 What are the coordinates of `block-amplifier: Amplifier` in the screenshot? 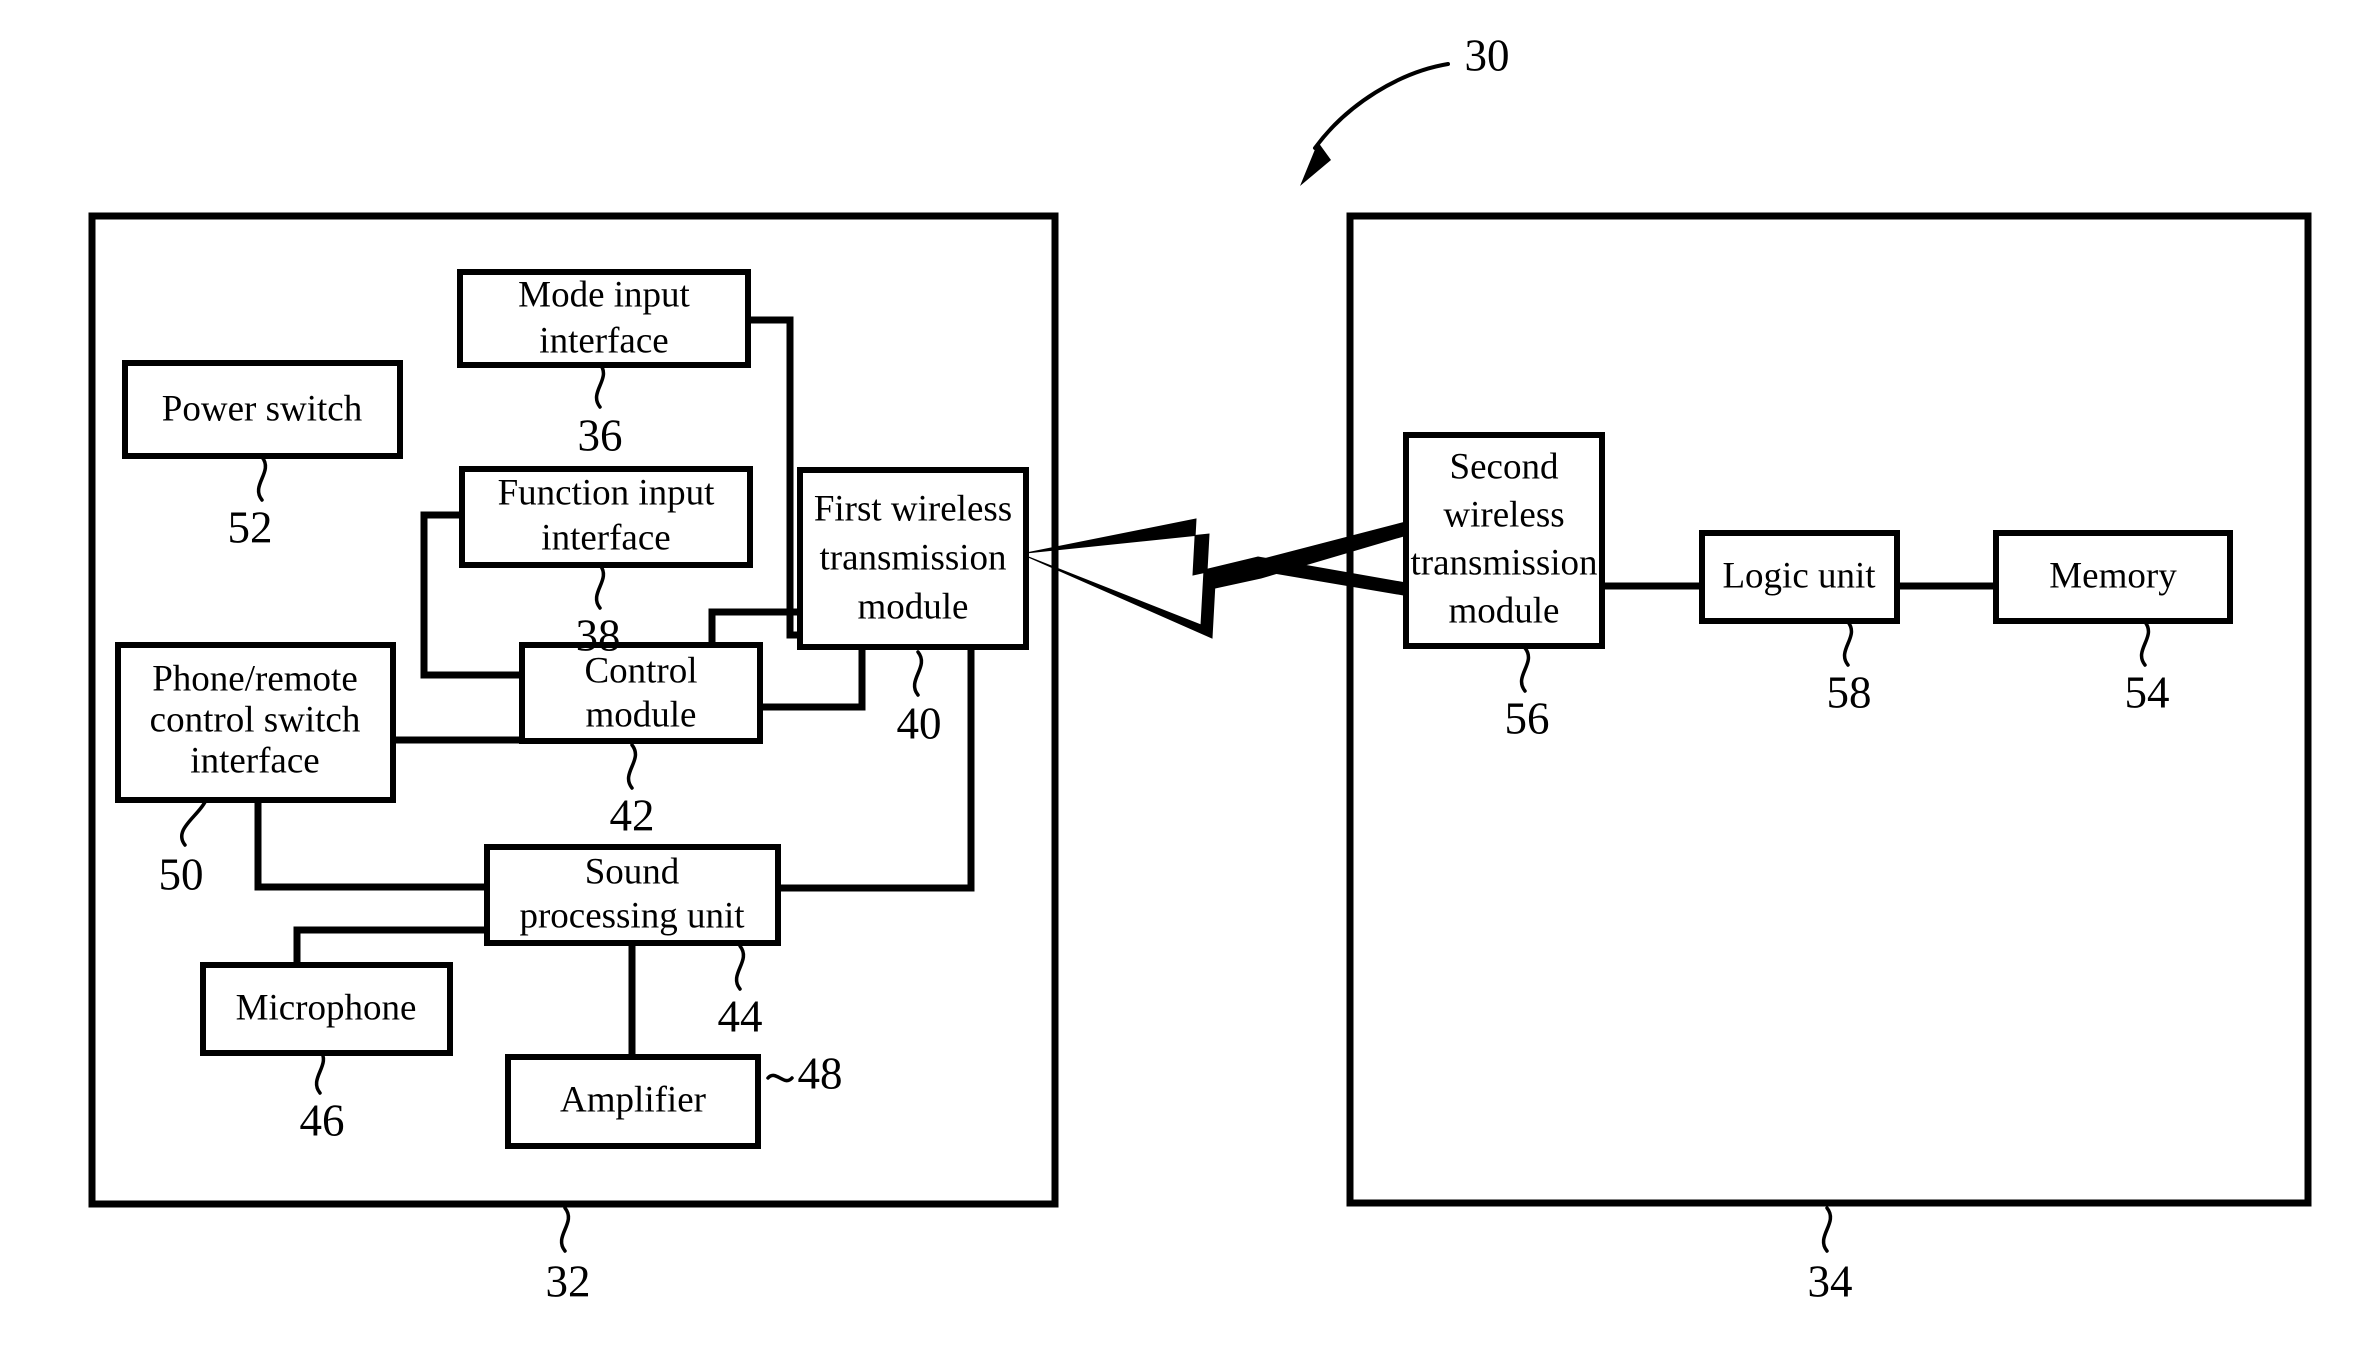 It's located at (633, 1101).